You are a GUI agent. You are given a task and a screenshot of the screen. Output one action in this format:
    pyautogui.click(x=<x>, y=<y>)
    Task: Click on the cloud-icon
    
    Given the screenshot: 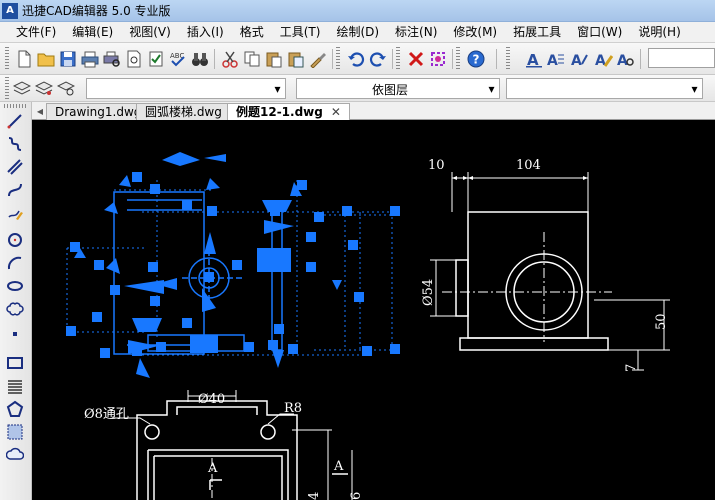 What is the action you would take?
    pyautogui.click(x=15, y=455)
    